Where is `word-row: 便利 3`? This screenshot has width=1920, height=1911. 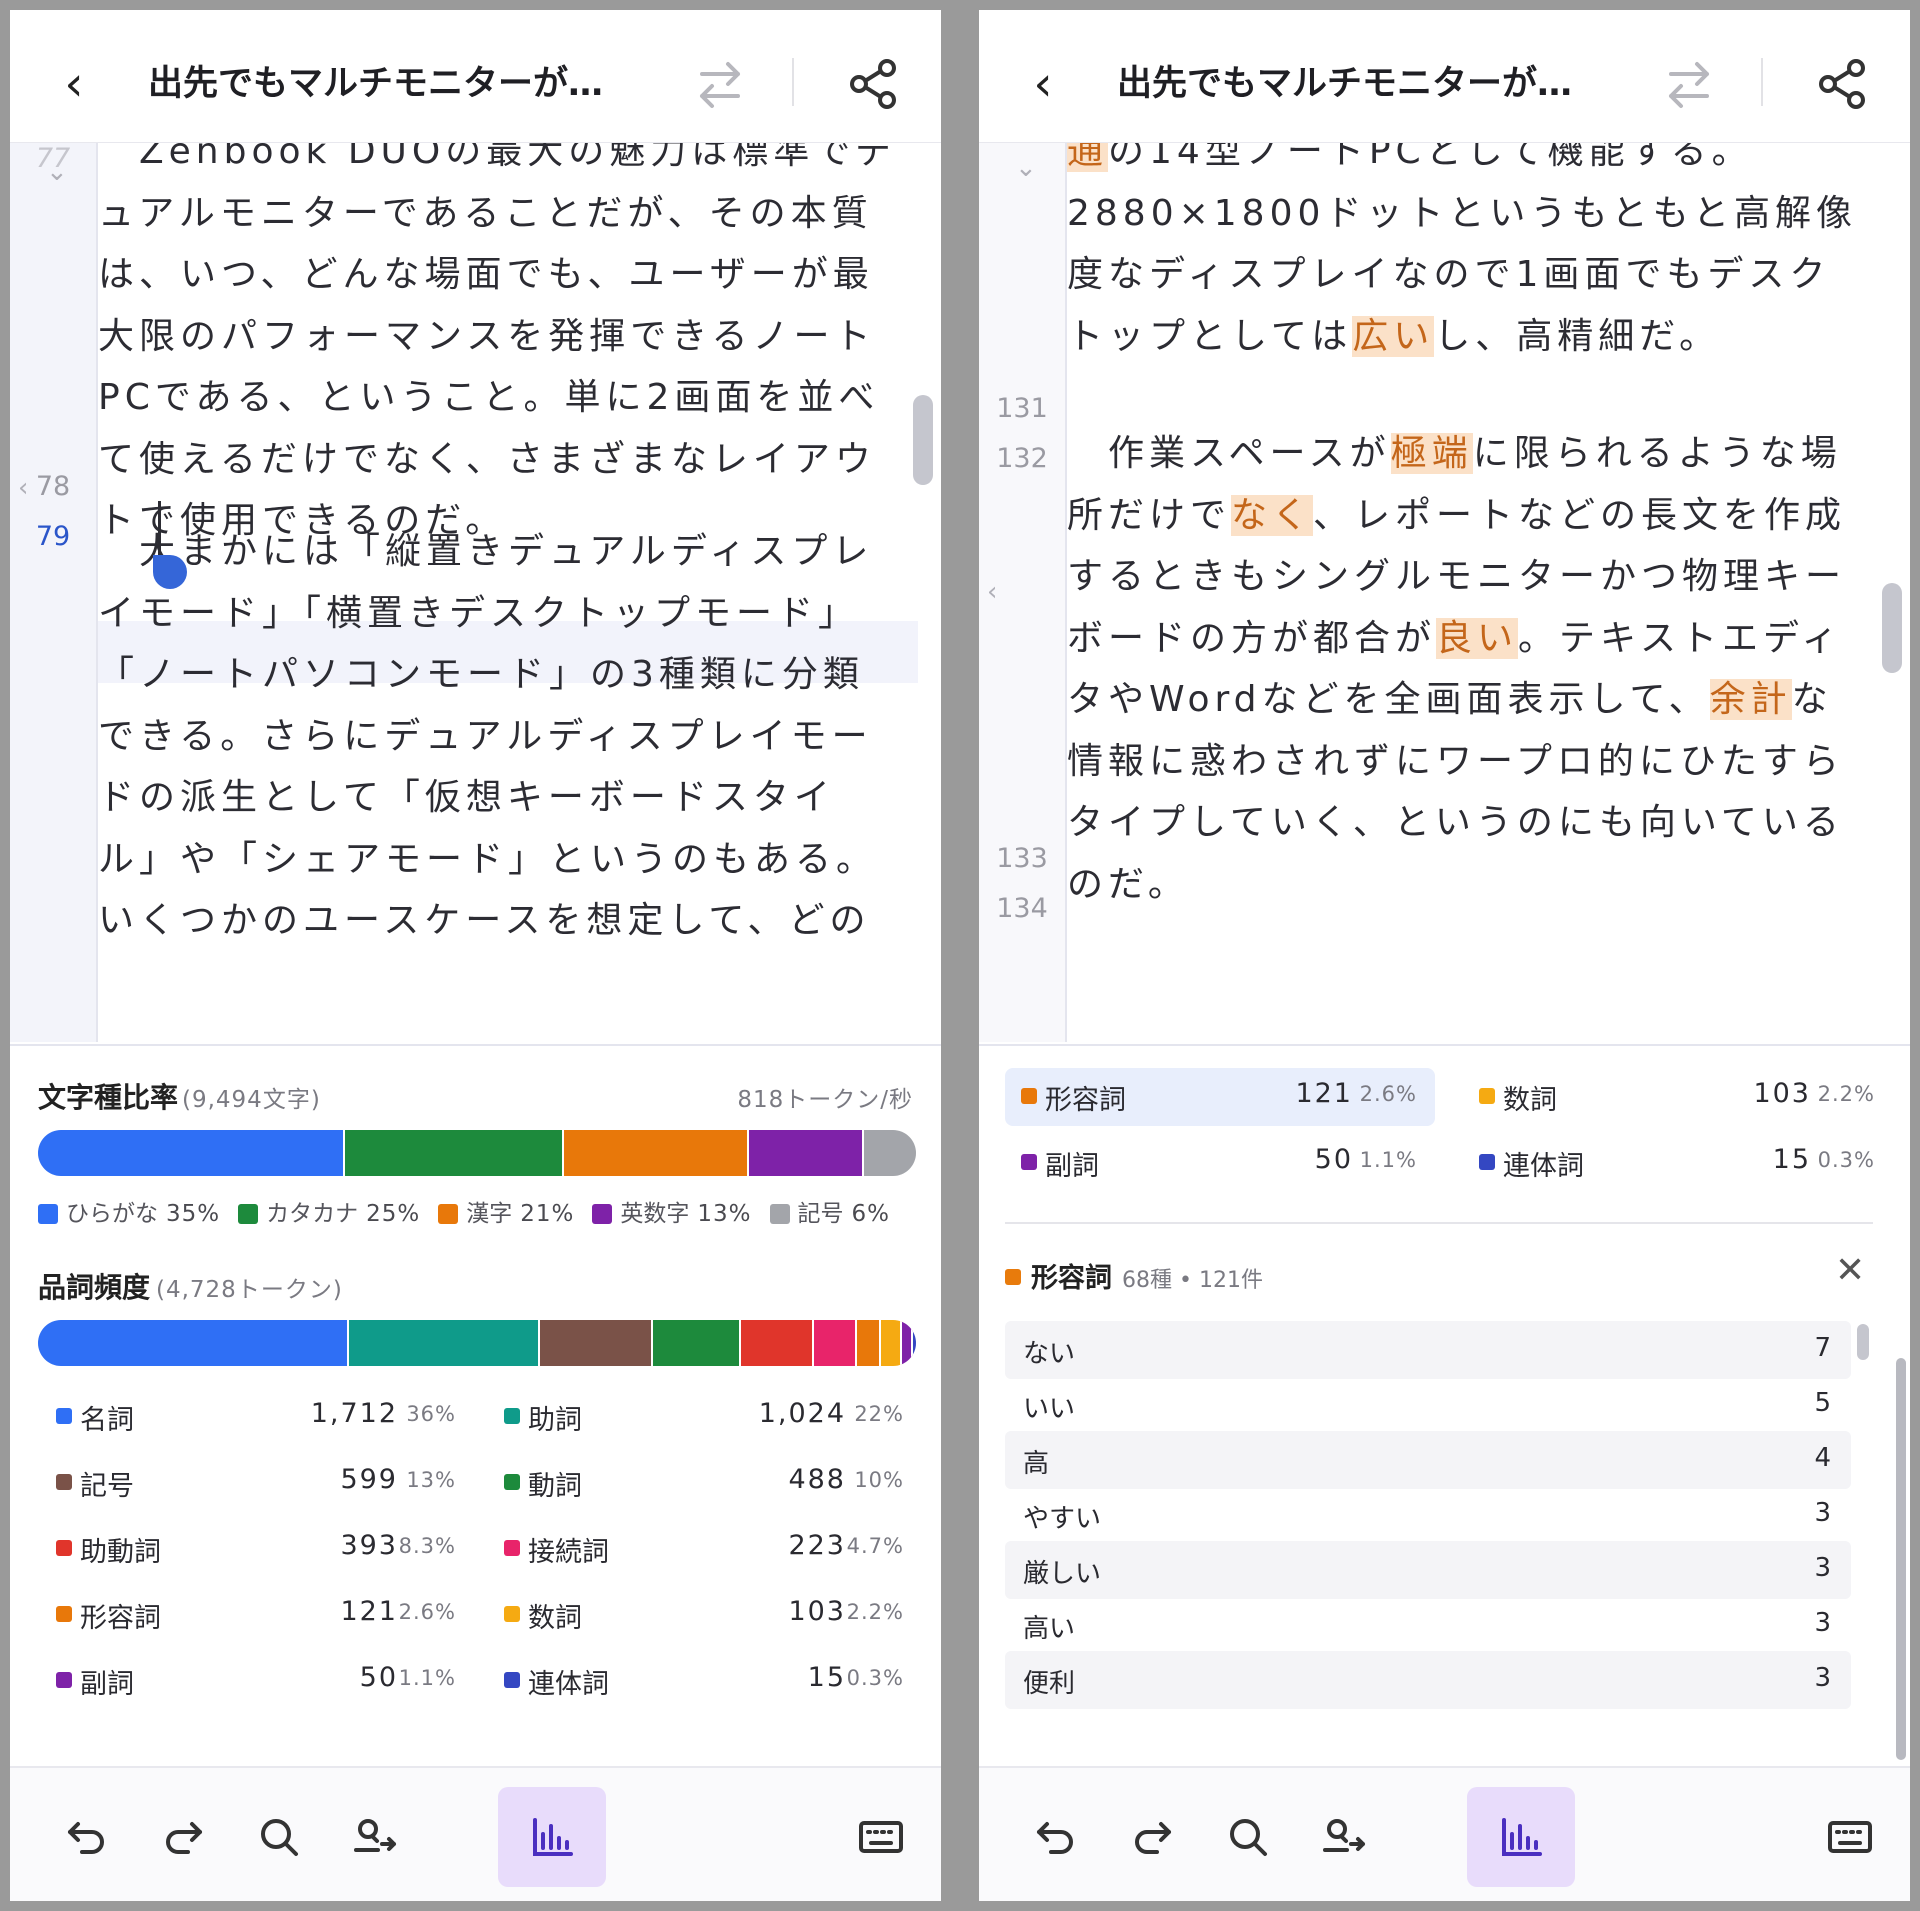 word-row: 便利 3 is located at coordinates (1428, 1680).